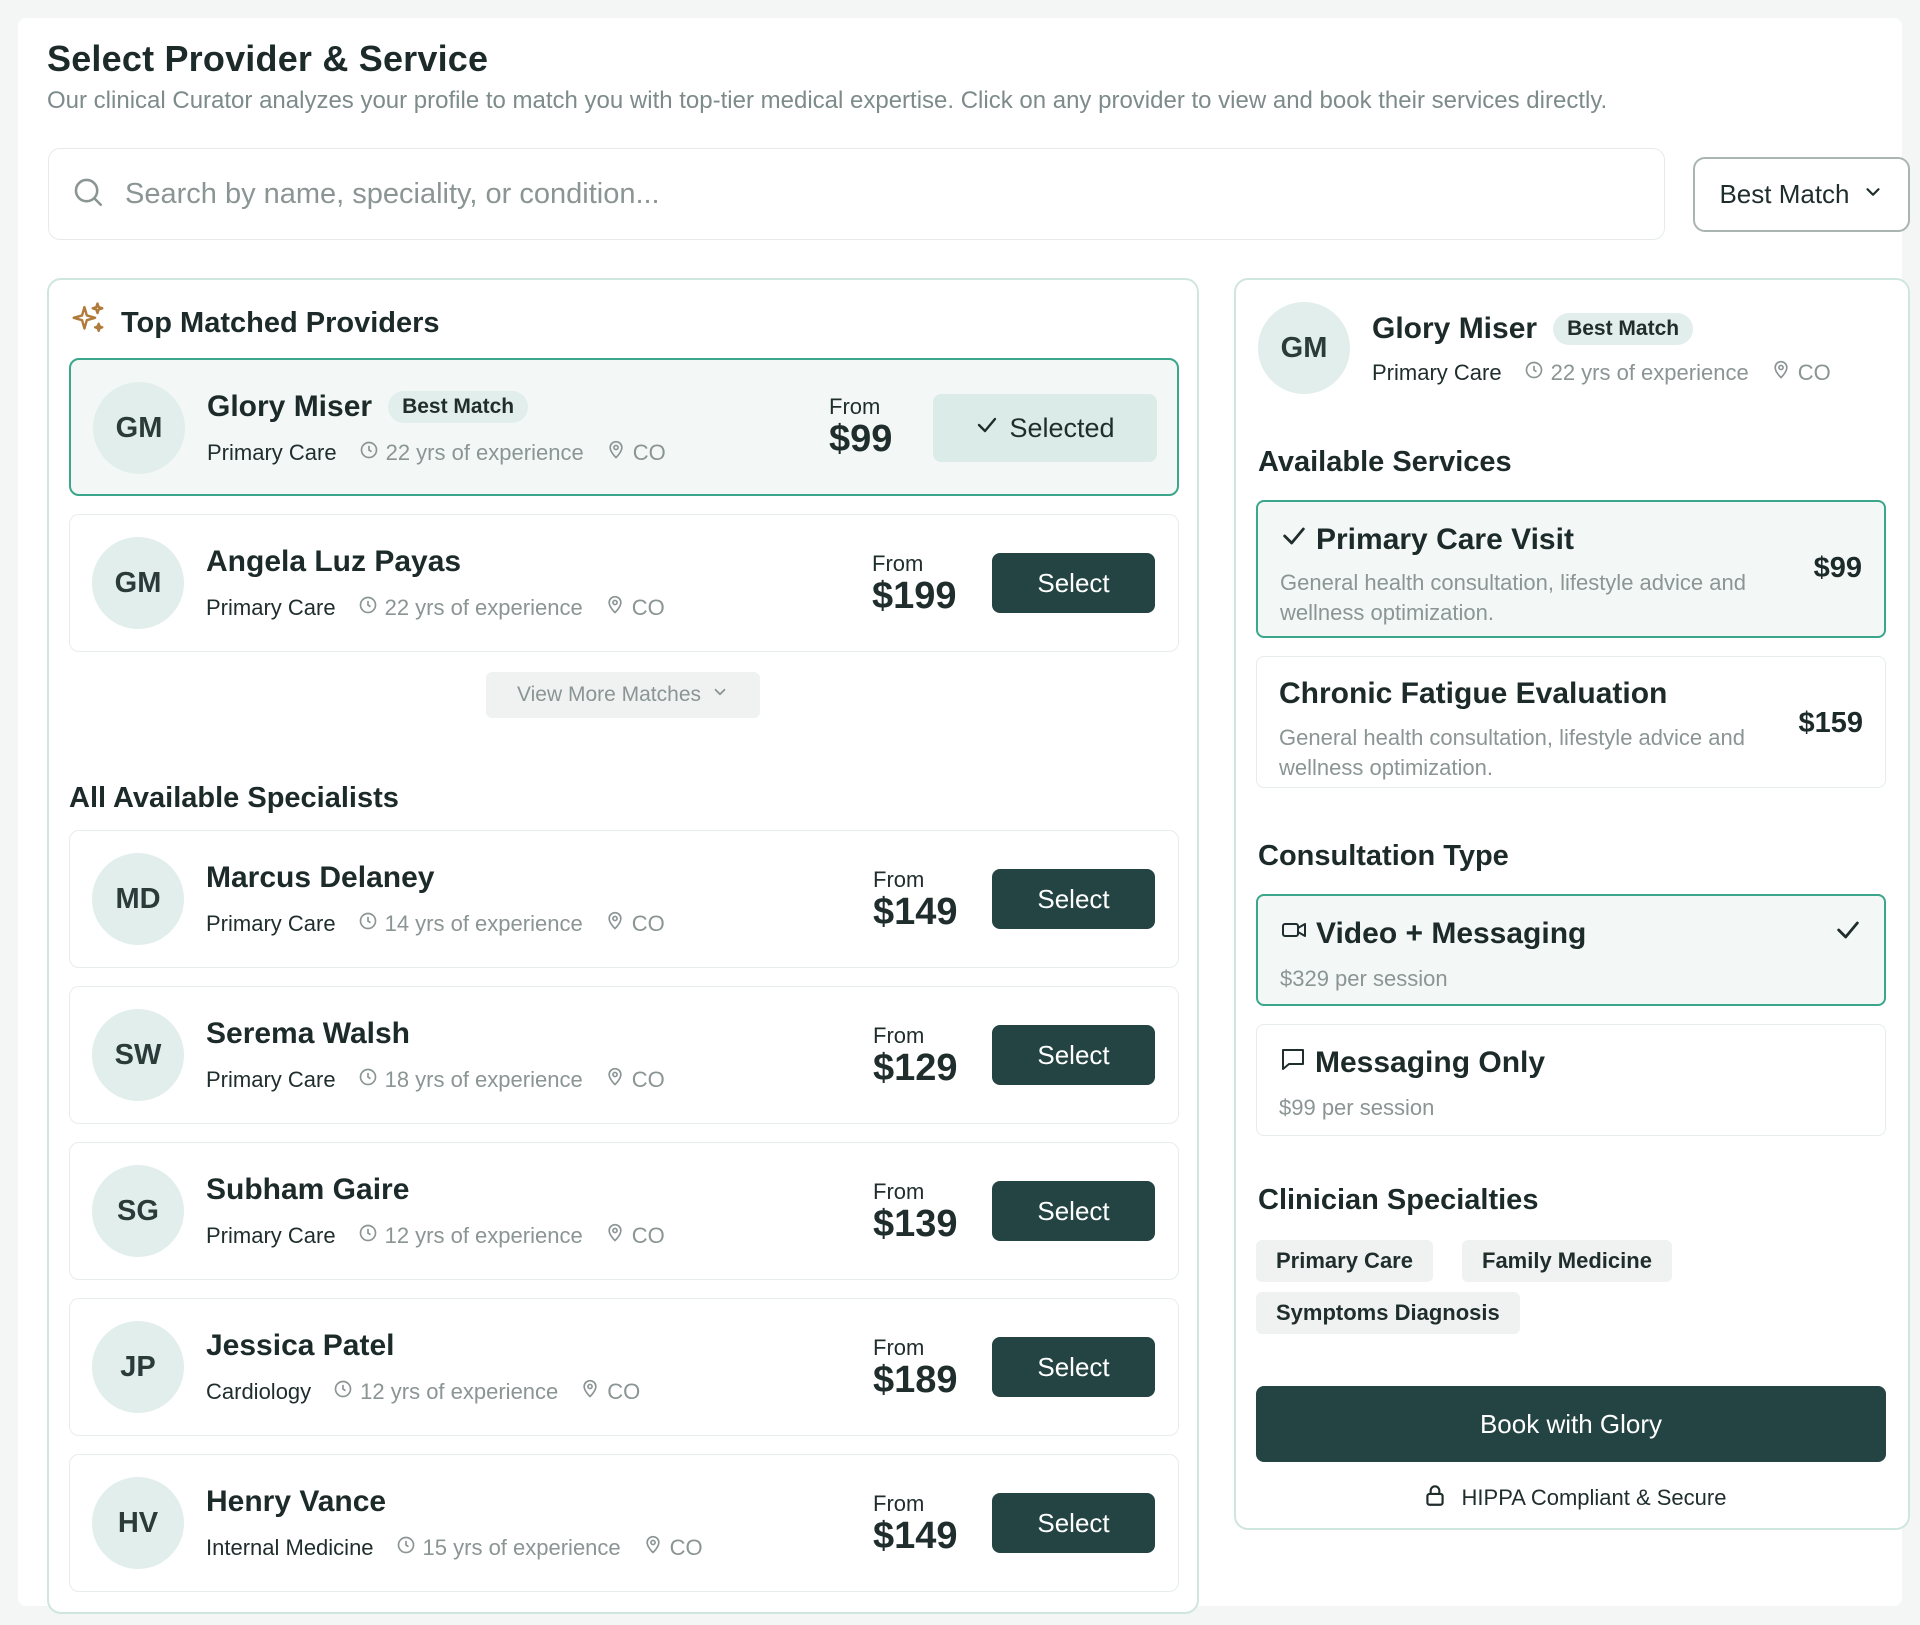 The image size is (1920, 1625). I want to click on lock-icon, so click(1435, 1498).